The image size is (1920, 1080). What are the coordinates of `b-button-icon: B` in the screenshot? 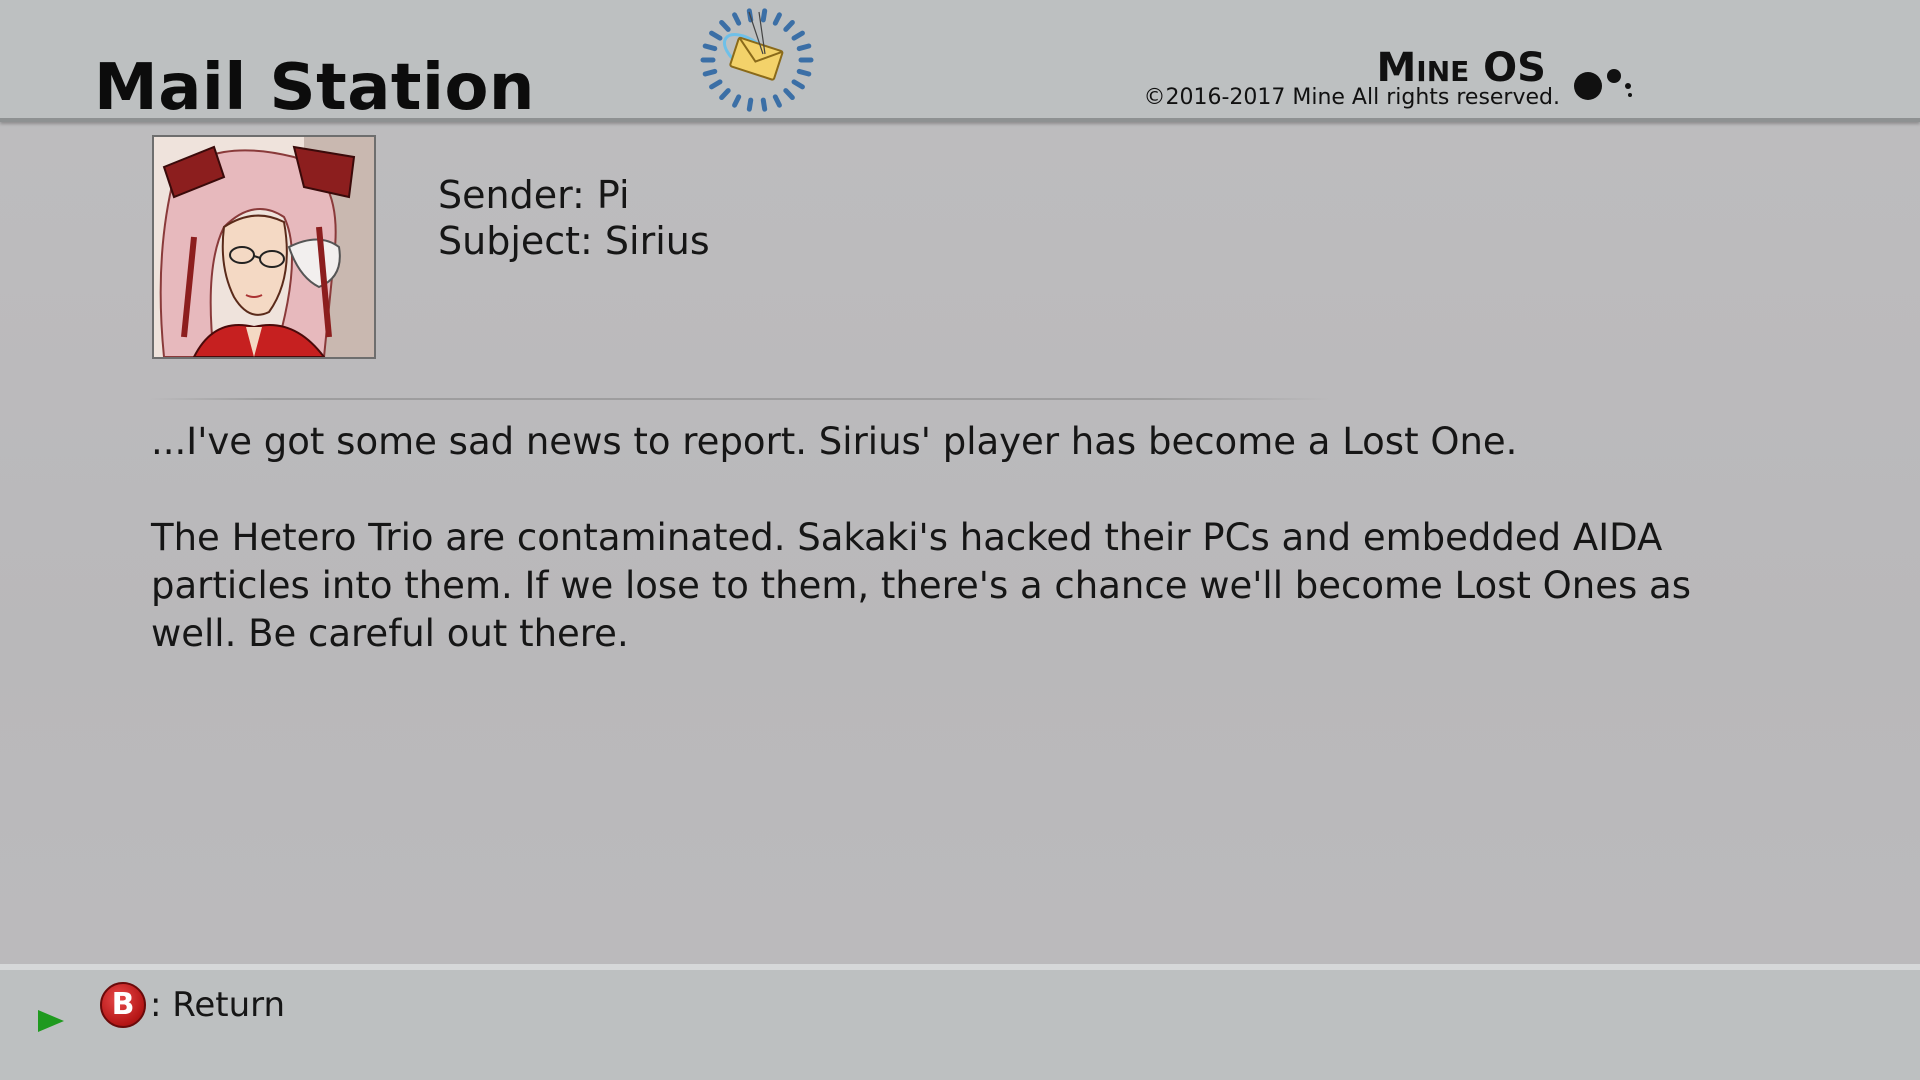 It's located at (123, 1005).